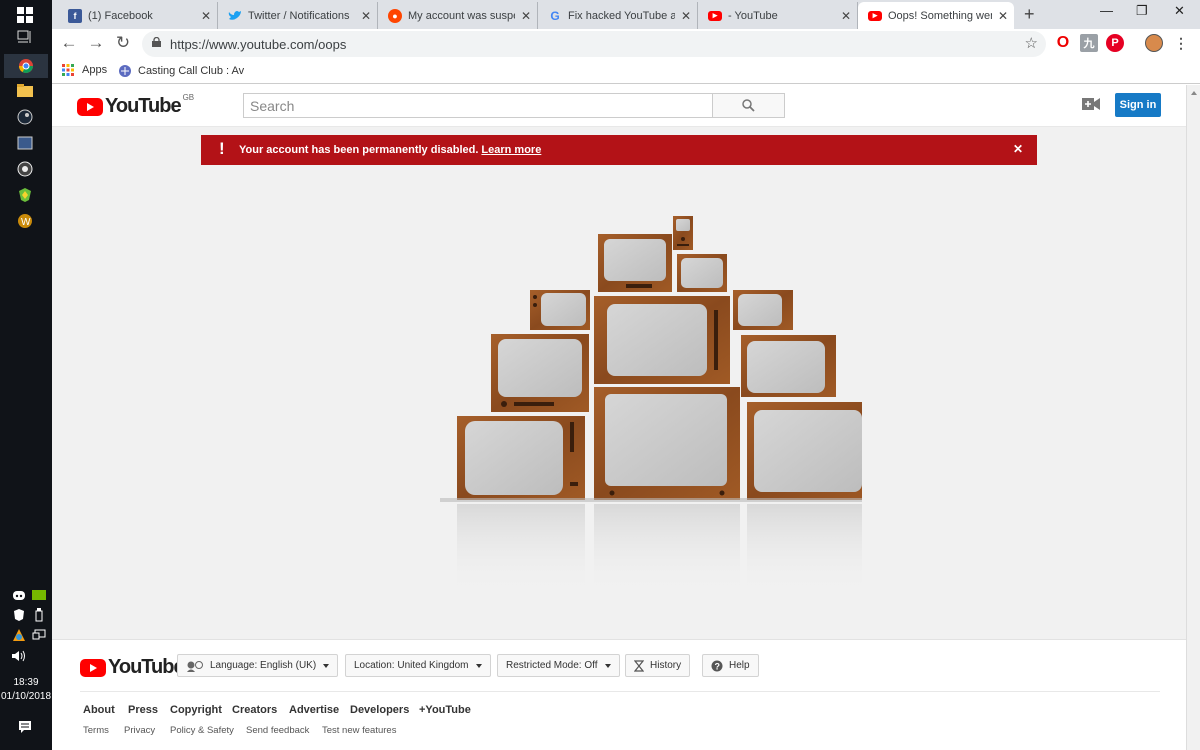 Image resolution: width=1200 pixels, height=750 pixels. What do you see at coordinates (1029, 14) in the screenshot?
I see `new-tab-button: +` at bounding box center [1029, 14].